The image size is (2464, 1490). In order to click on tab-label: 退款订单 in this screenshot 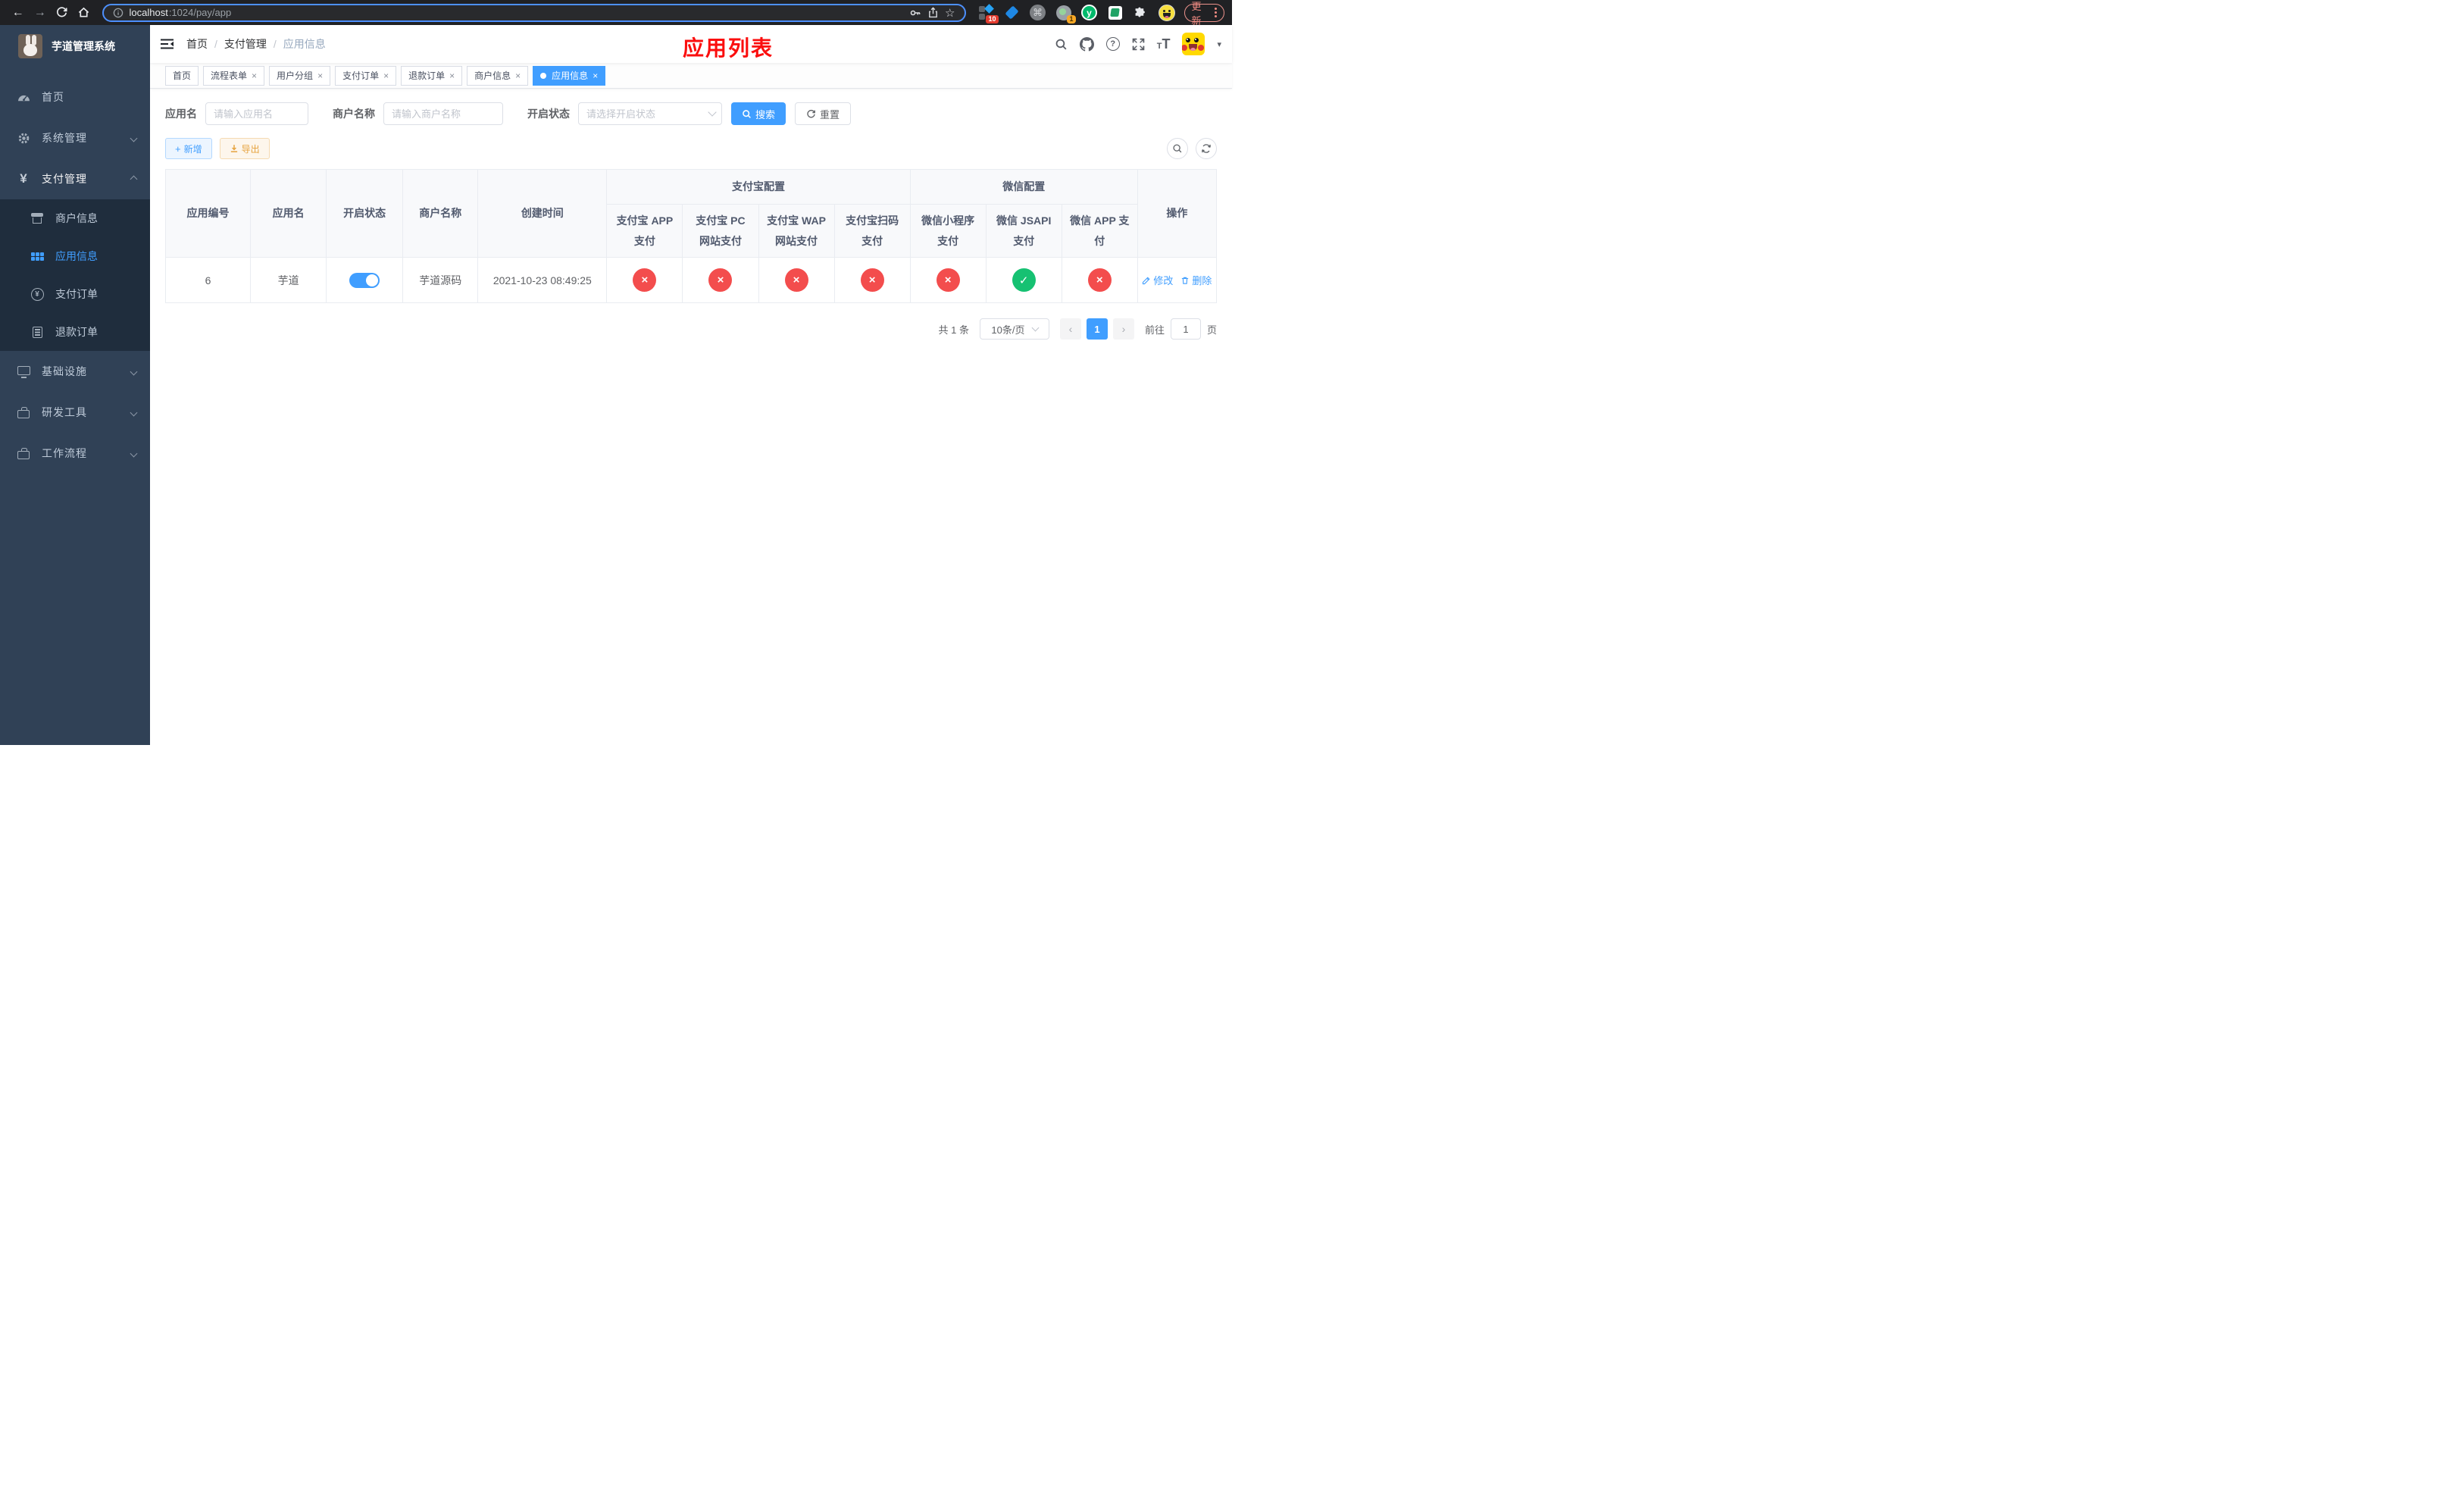, I will do `click(427, 75)`.